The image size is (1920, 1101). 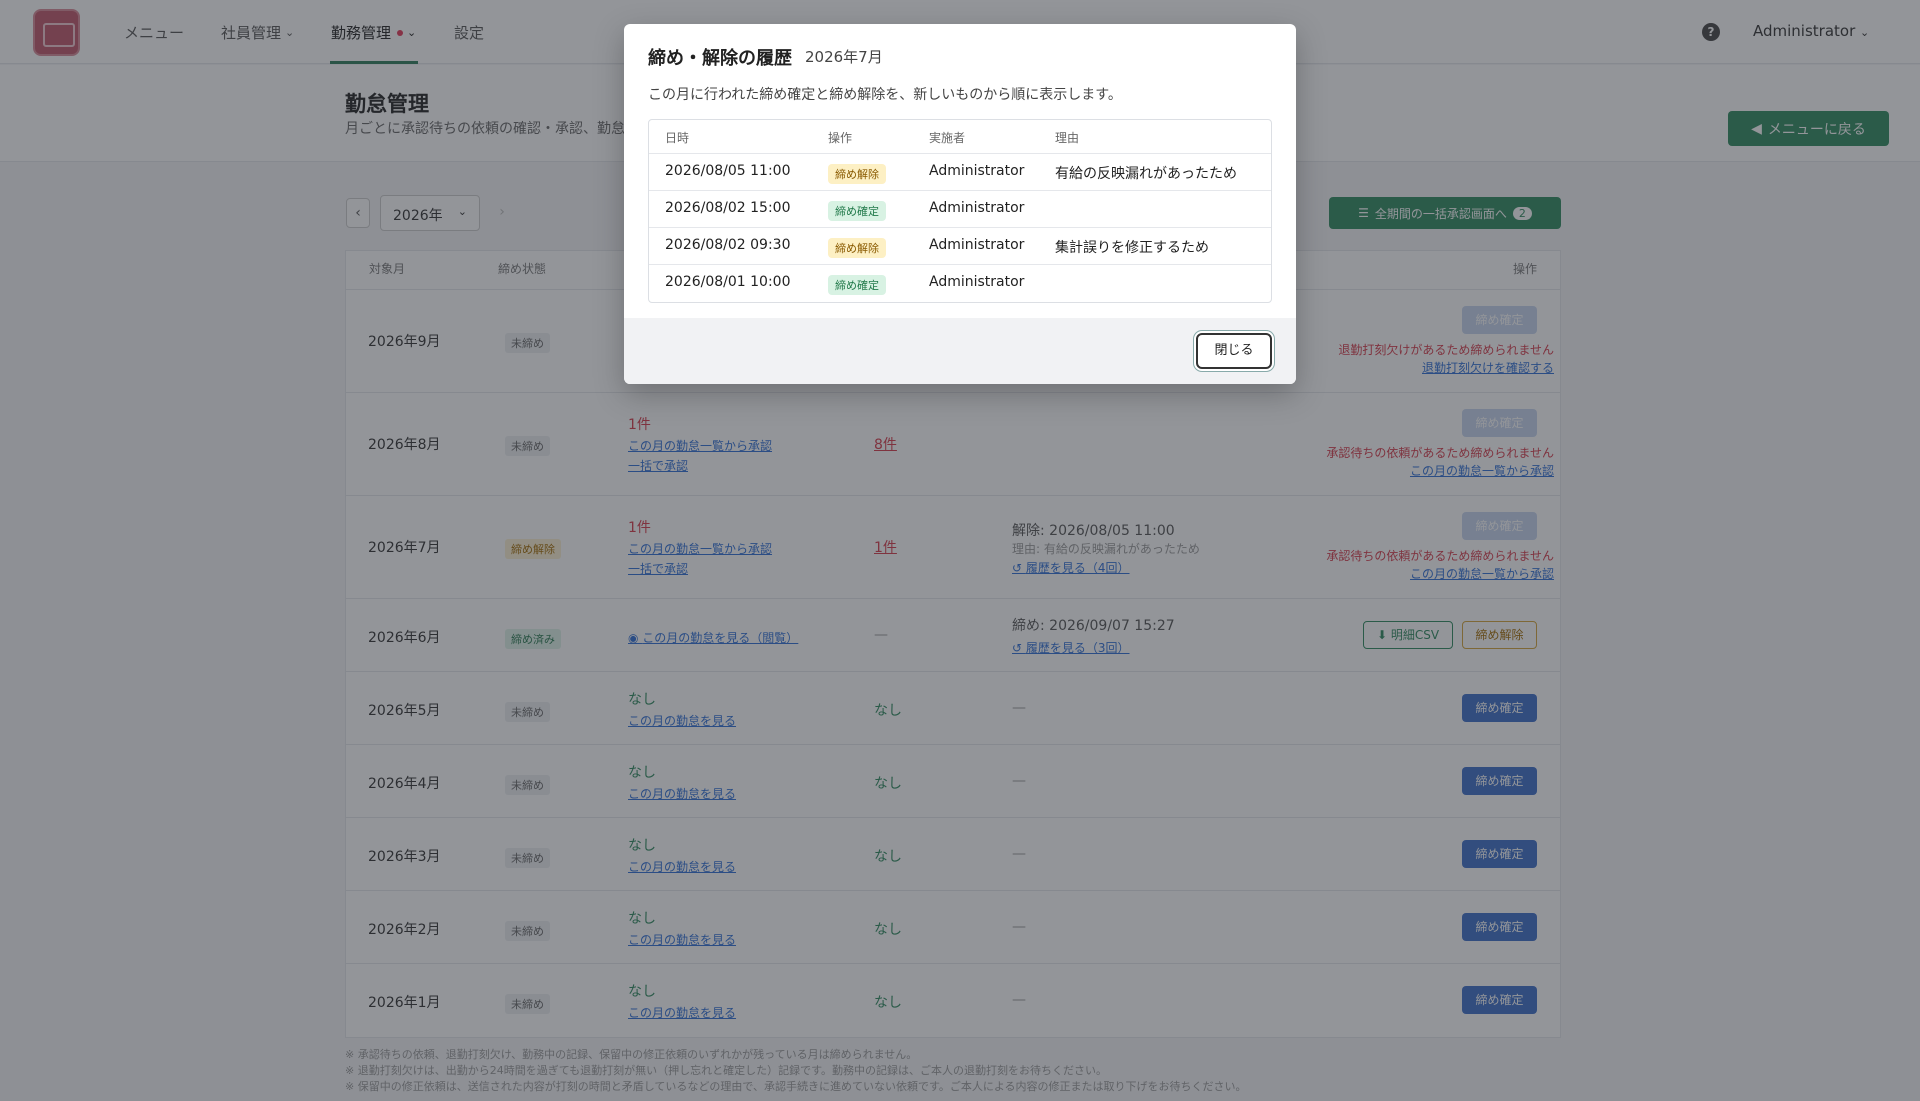 I want to click on history-row: 2026/08/01 10:00 締め確定 Administrator, so click(x=960, y=282).